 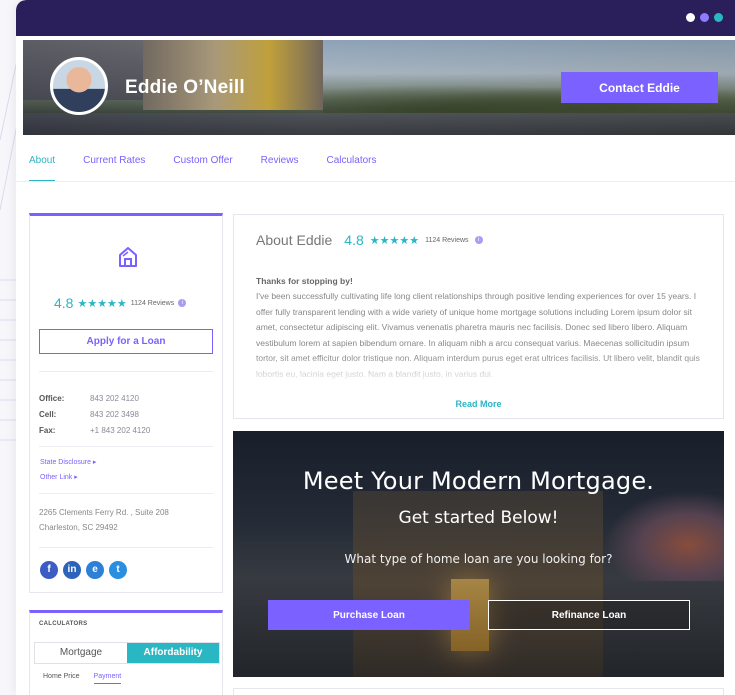 I want to click on cell-phone: 843 202 3498, so click(x=114, y=414).